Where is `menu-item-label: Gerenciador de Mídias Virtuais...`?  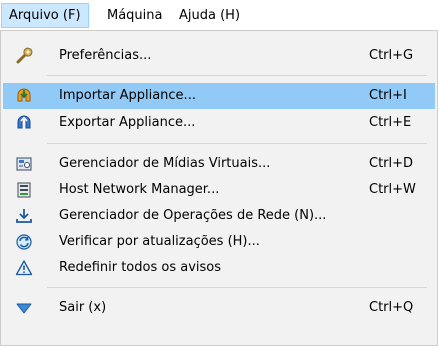 menu-item-label: Gerenciador de Mídias Virtuais... is located at coordinates (165, 163).